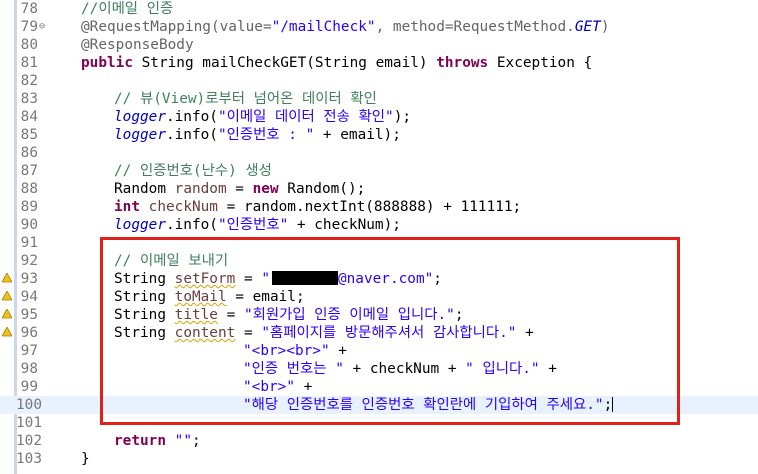 Image resolution: width=758 pixels, height=474 pixels. I want to click on line-content: logger.info("인증번호 : " + email);, so click(257, 135).